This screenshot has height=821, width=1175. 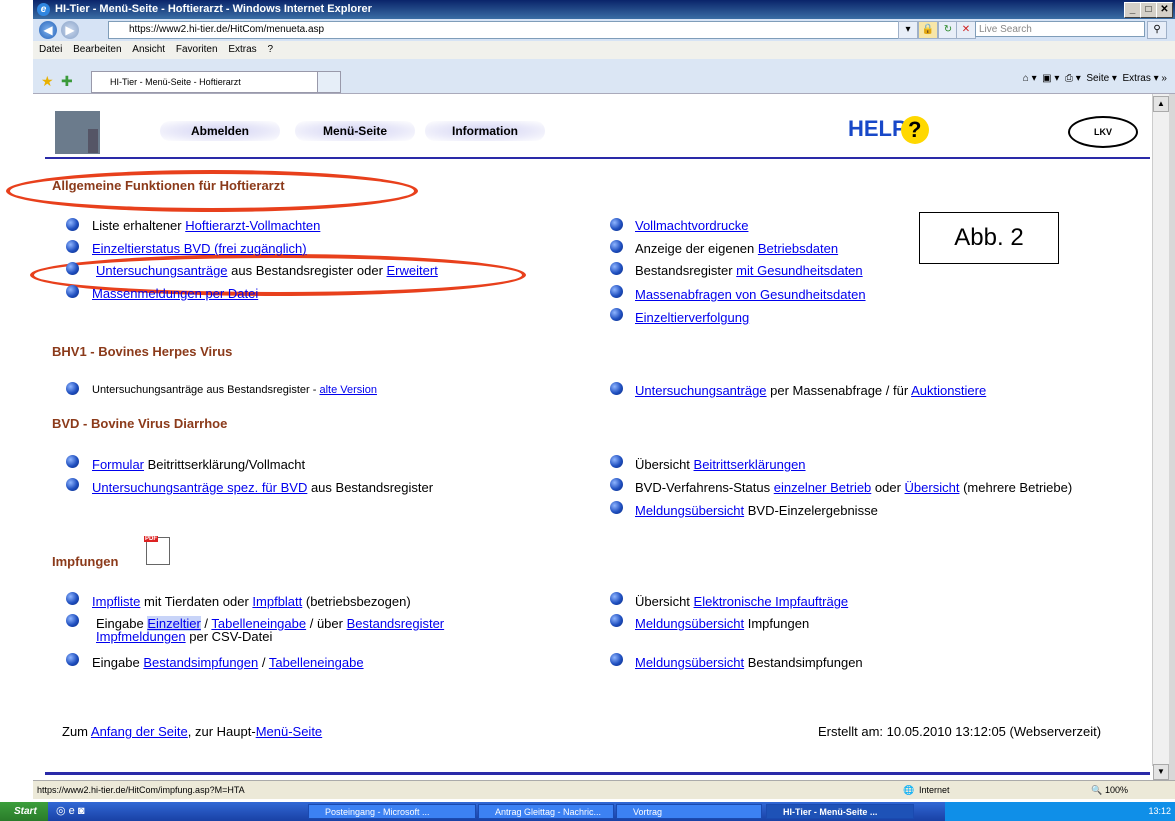 I want to click on menu-datei: Datei, so click(x=50, y=49).